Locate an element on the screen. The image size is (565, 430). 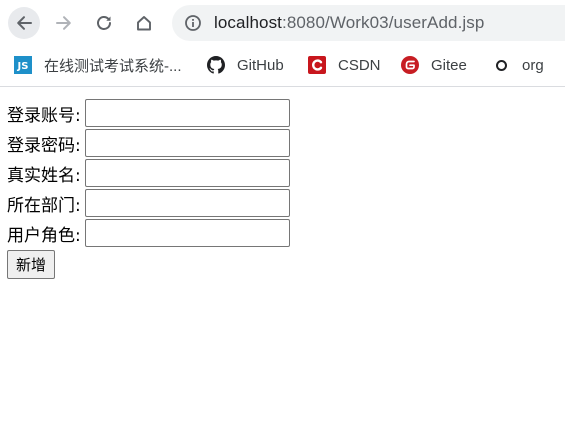
bookmark-org: org is located at coordinates (518, 65).